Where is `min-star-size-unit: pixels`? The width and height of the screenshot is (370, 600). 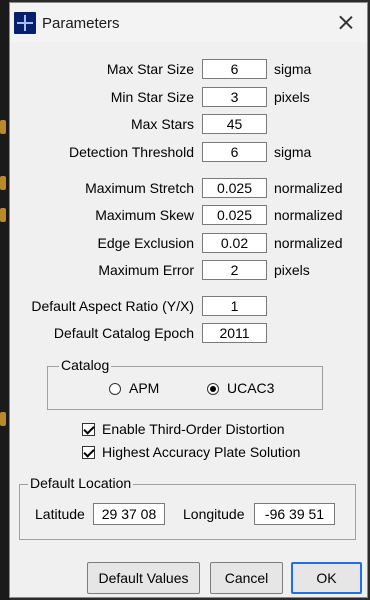 min-star-size-unit: pixels is located at coordinates (292, 97).